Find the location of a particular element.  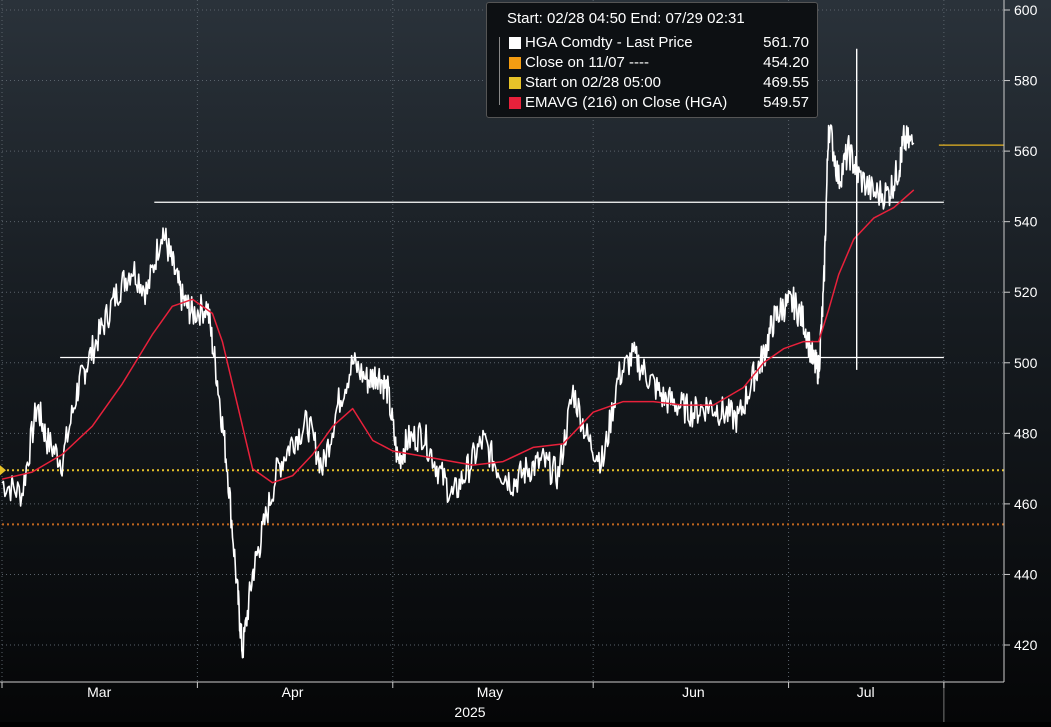

y-tick-label: 420 is located at coordinates (1026, 645).